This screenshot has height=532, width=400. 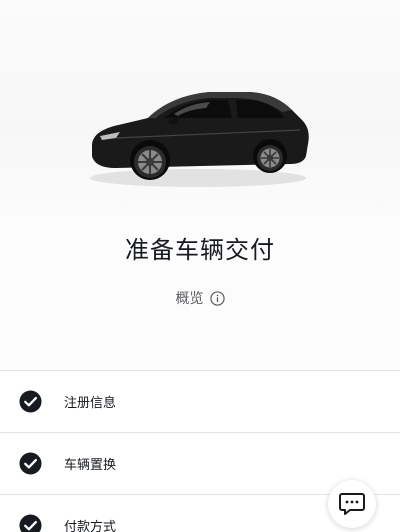 I want to click on overview-label: 概览, so click(x=189, y=299).